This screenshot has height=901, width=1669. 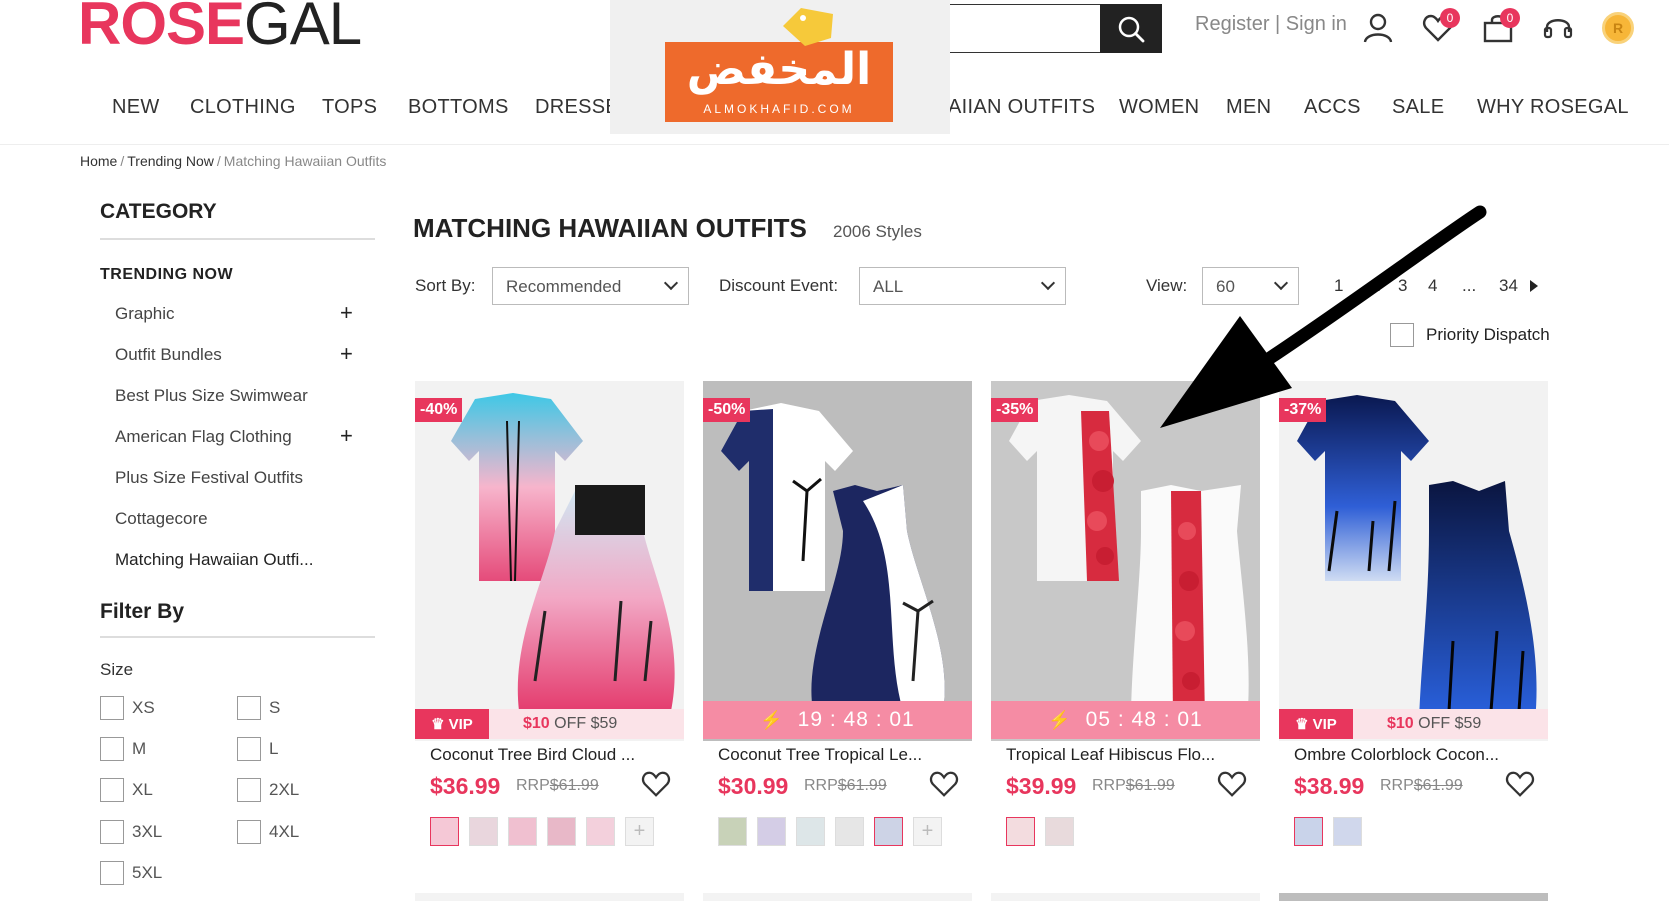 What do you see at coordinates (243, 107) in the screenshot?
I see `nav-clothing: CLOTHING` at bounding box center [243, 107].